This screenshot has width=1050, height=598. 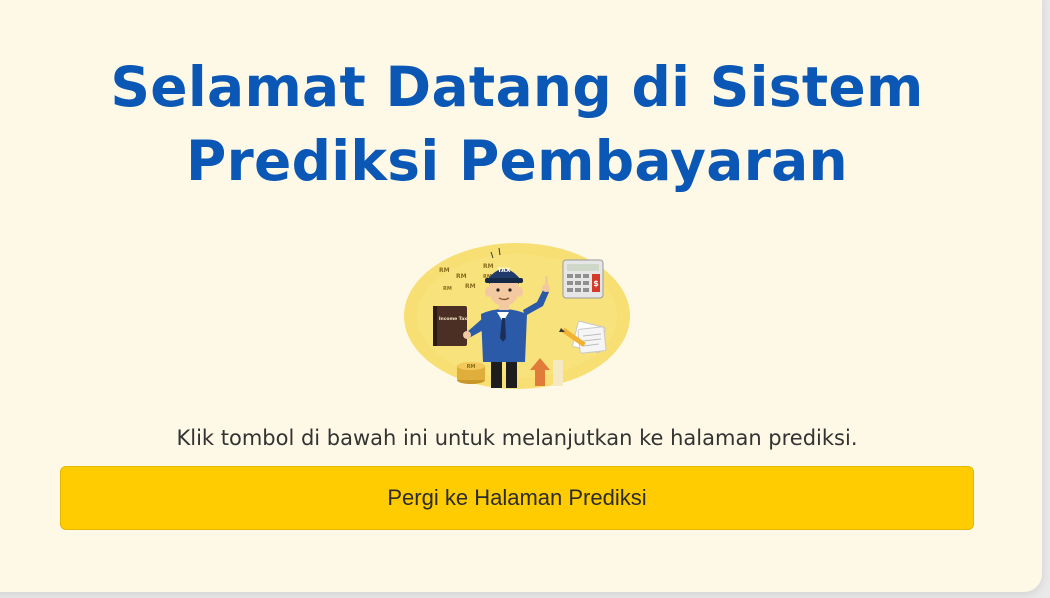 What do you see at coordinates (504, 270) in the screenshot?
I see `svg-text: TAX` at bounding box center [504, 270].